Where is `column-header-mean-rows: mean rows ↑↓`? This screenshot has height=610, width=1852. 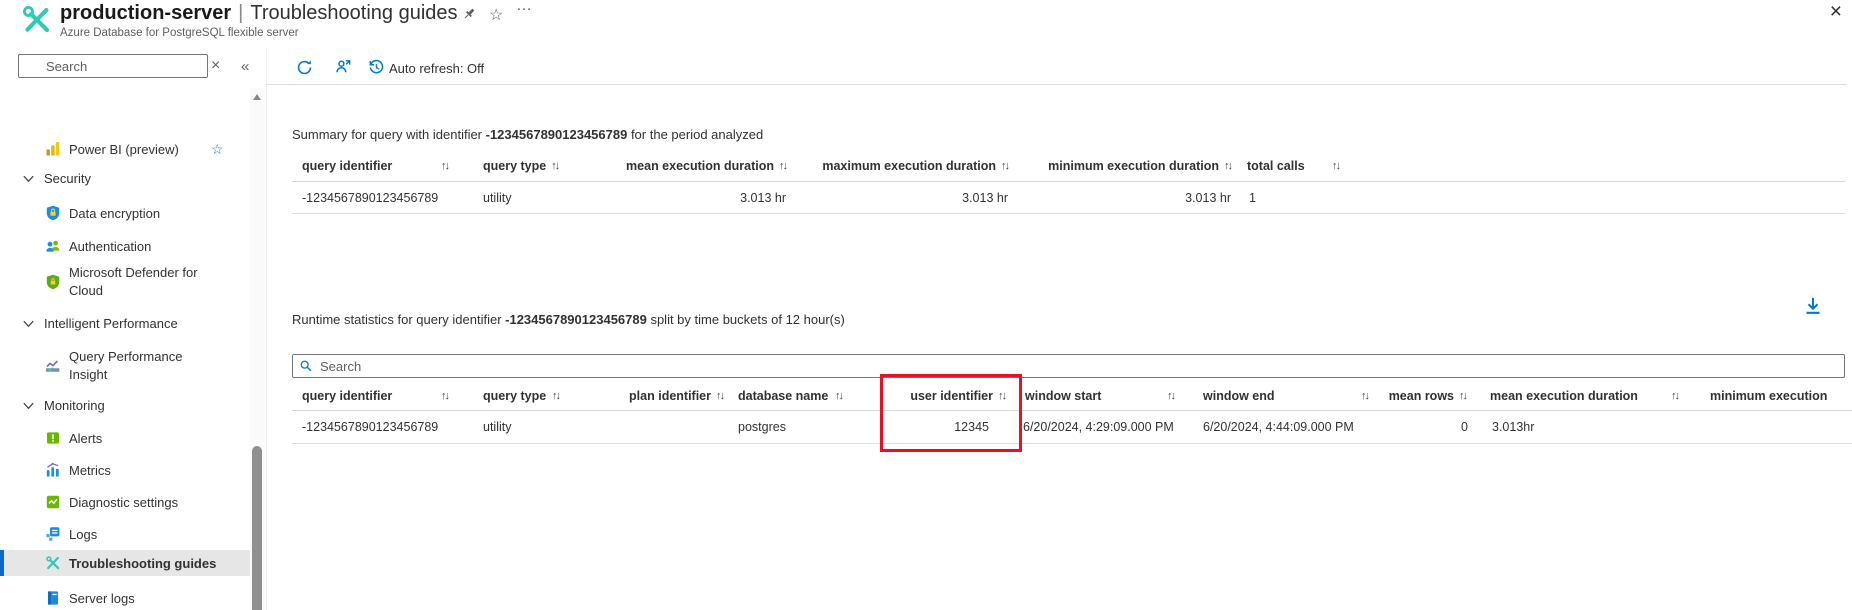
column-header-mean-rows: mean rows ↑↓ is located at coordinates (1425, 396).